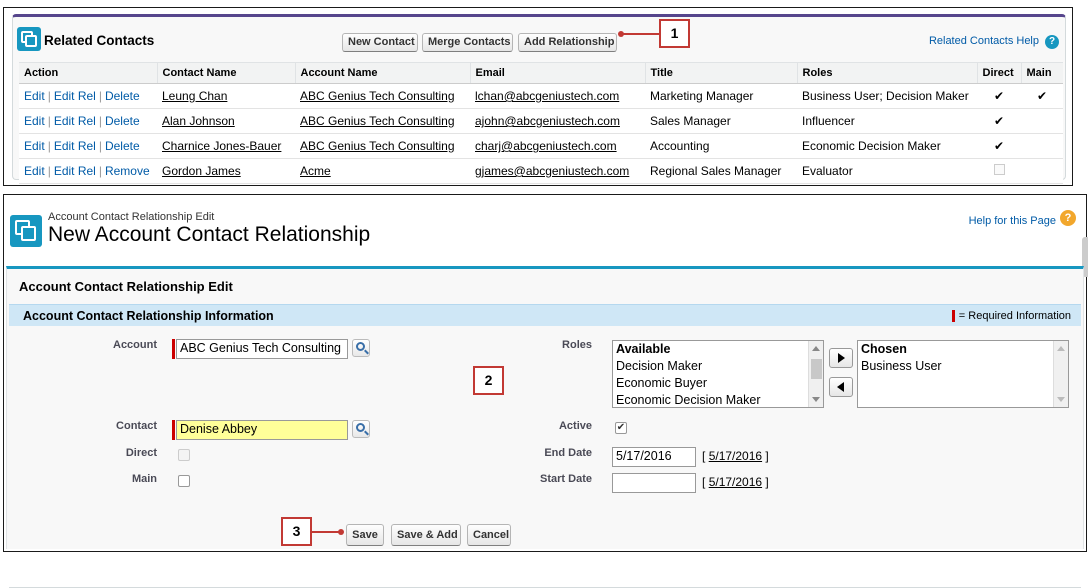 The image size is (1090, 588). Describe the element at coordinates (488, 380) in the screenshot. I see `callout-2: 2` at that location.